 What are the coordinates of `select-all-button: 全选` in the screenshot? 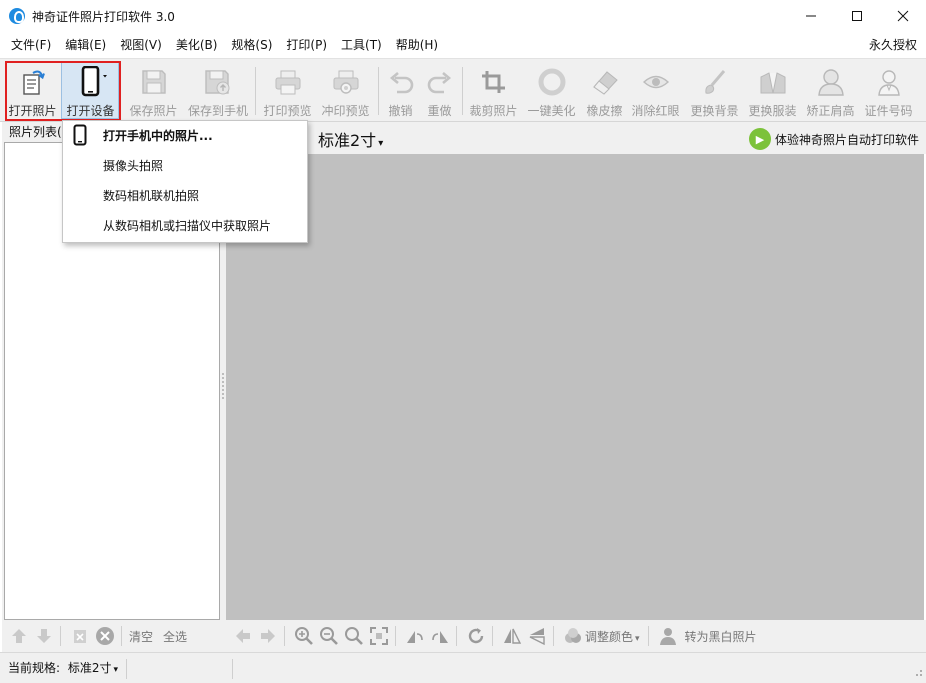 It's located at (175, 636).